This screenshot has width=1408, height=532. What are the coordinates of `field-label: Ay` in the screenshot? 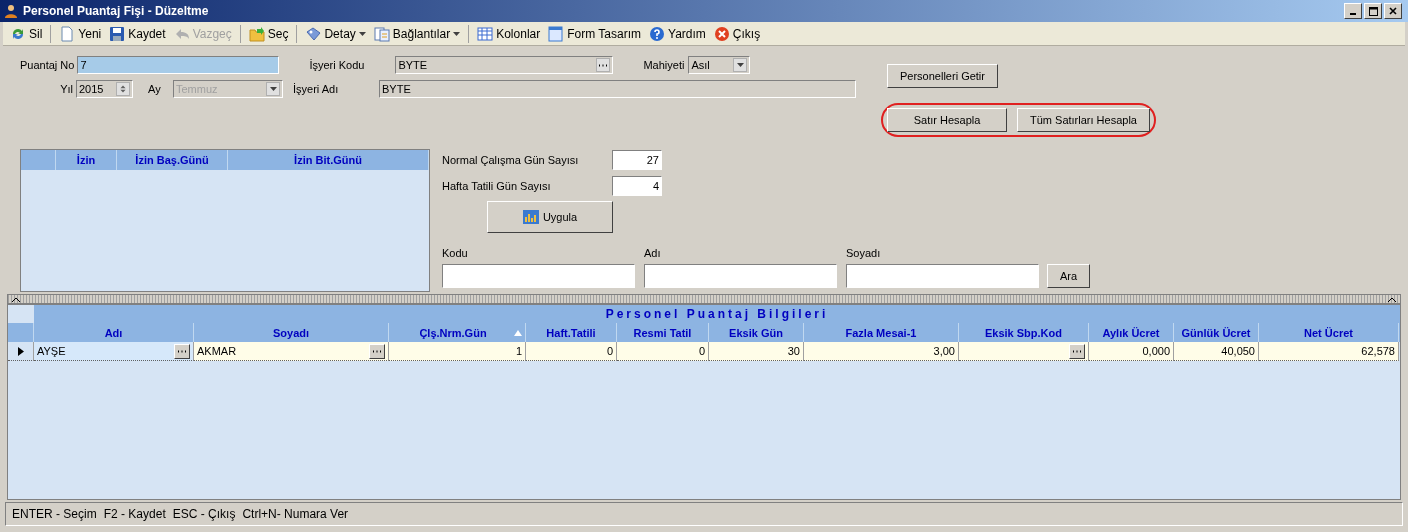 It's located at (155, 89).